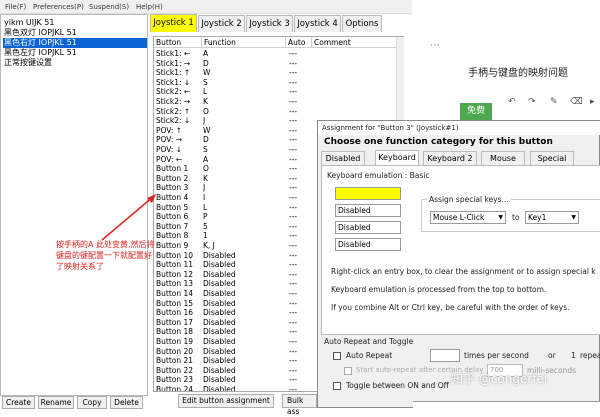  What do you see at coordinates (337, 386) in the screenshot?
I see `toggle-checkbox` at bounding box center [337, 386].